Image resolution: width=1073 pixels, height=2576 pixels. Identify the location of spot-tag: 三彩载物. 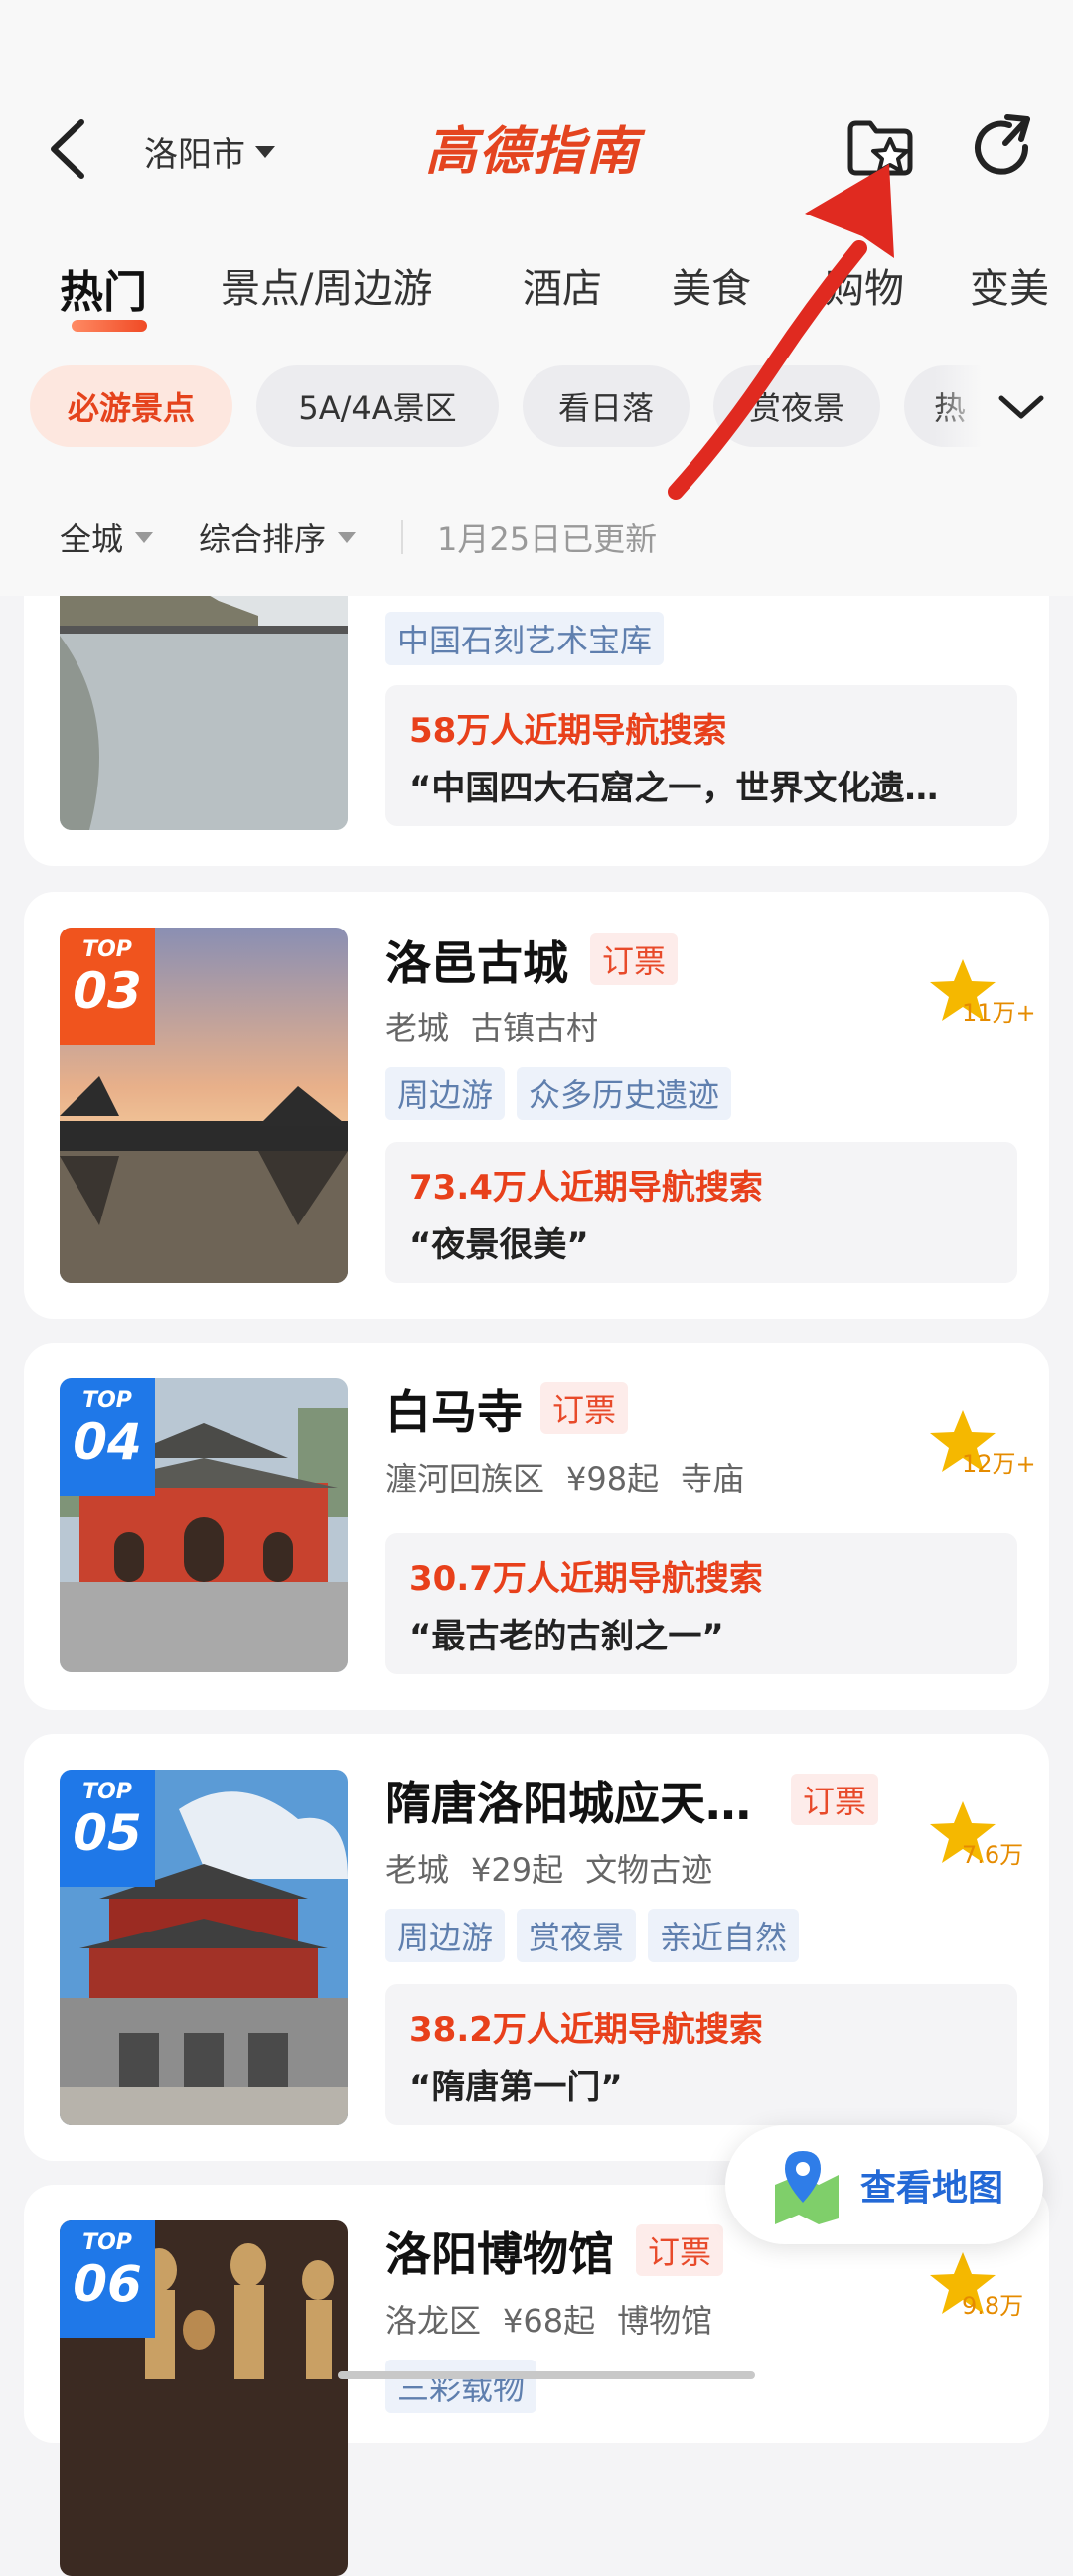
(461, 2387).